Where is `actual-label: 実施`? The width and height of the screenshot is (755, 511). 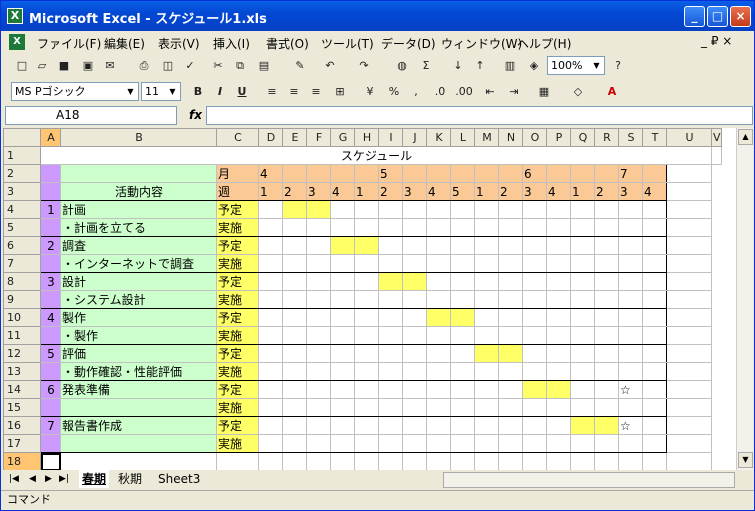
actual-label: 実施 is located at coordinates (237, 299).